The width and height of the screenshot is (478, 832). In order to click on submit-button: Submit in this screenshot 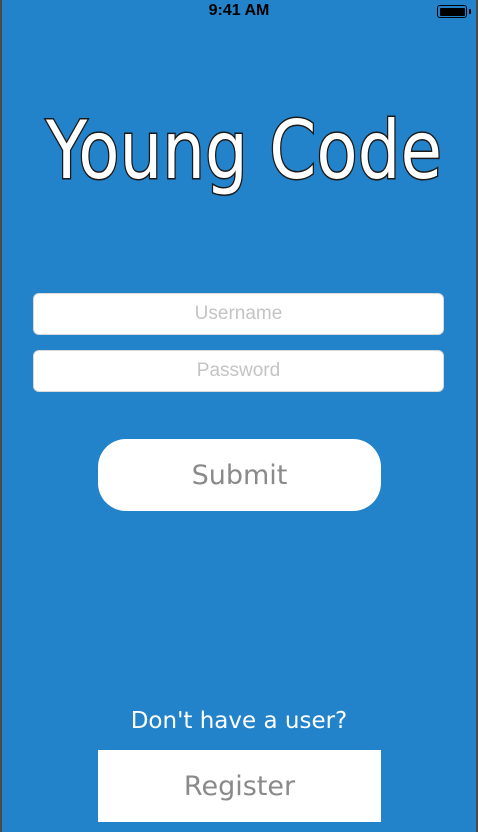, I will do `click(239, 475)`.